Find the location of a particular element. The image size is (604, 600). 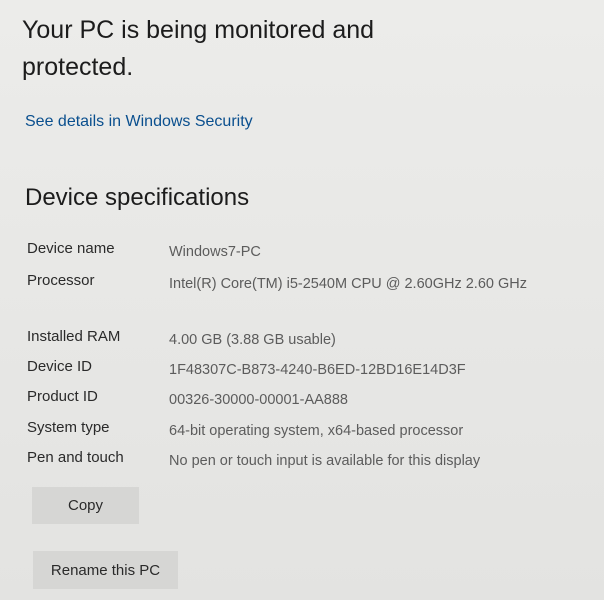

spec-value: 00326-30000-00001-AA888 is located at coordinates (258, 400).